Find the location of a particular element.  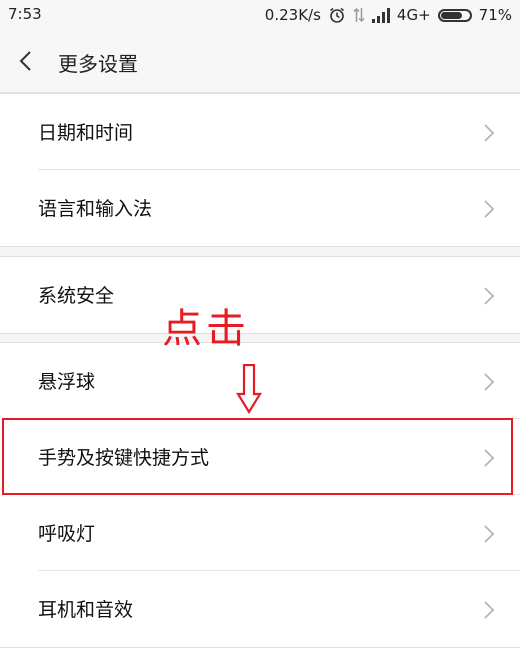

settings-item-language-input: 语言和输入法 is located at coordinates (260, 208).